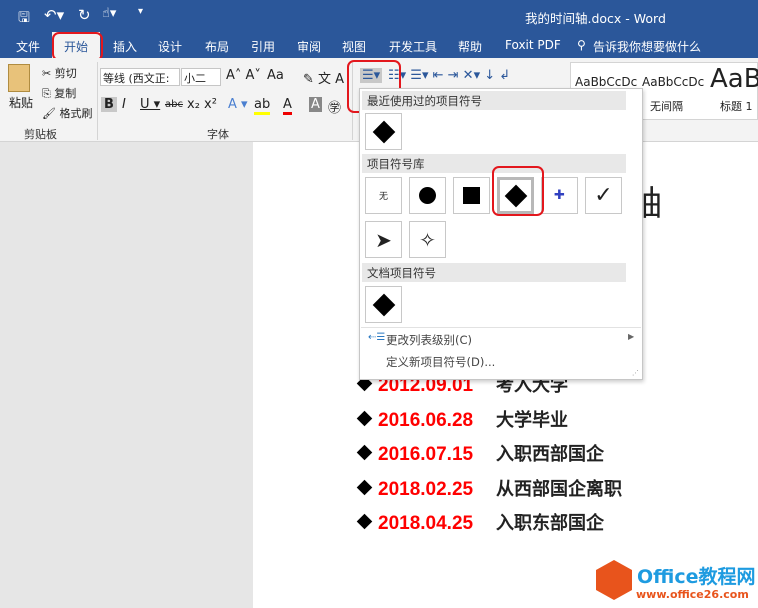 The height and width of the screenshot is (608, 758). What do you see at coordinates (315, 104) in the screenshot?
I see `character-shading-button: A` at bounding box center [315, 104].